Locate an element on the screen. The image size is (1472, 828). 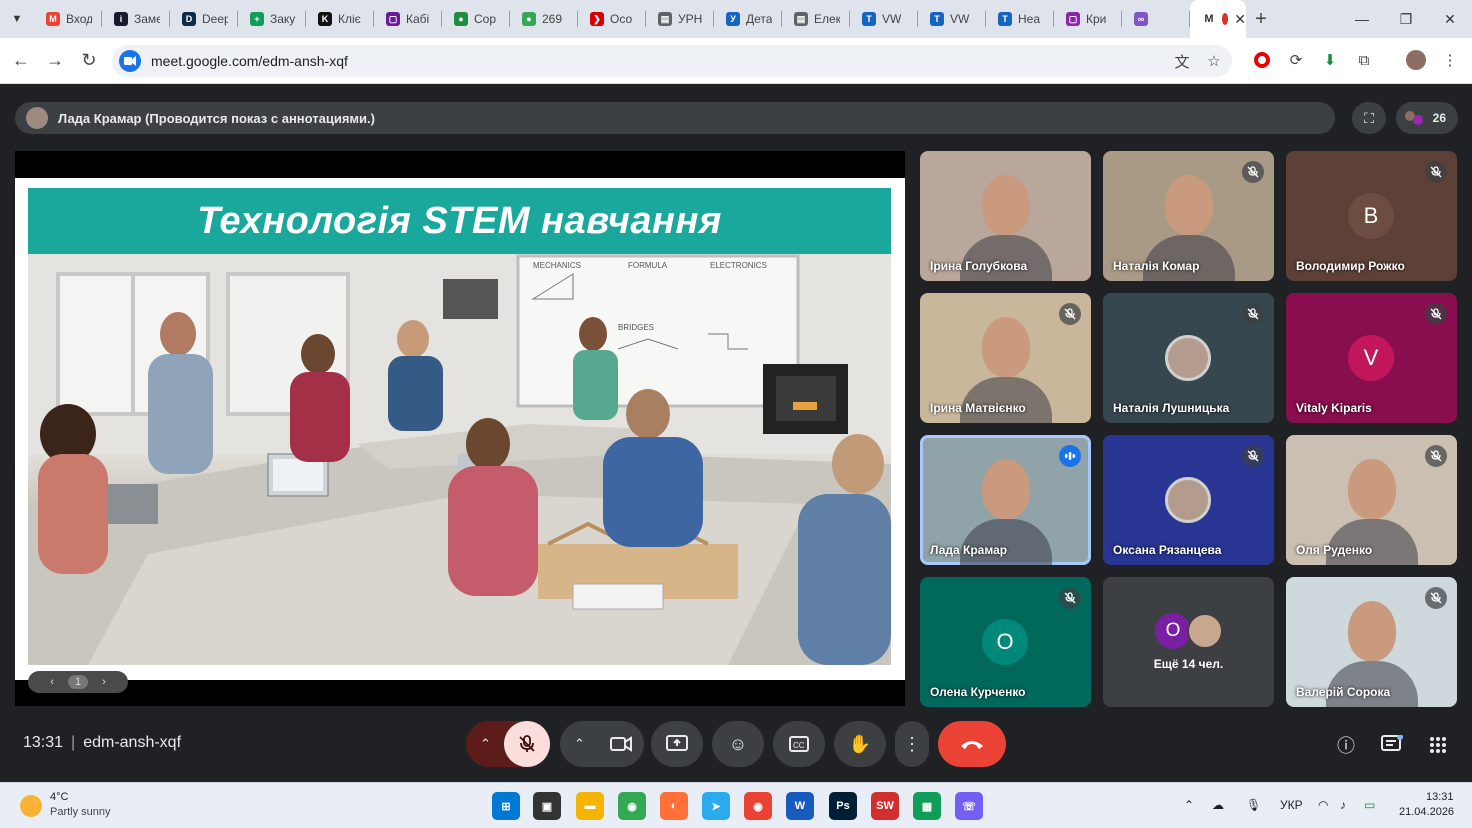
participant-tile: Наталія Лушницька is located at coordinates (1188, 358).